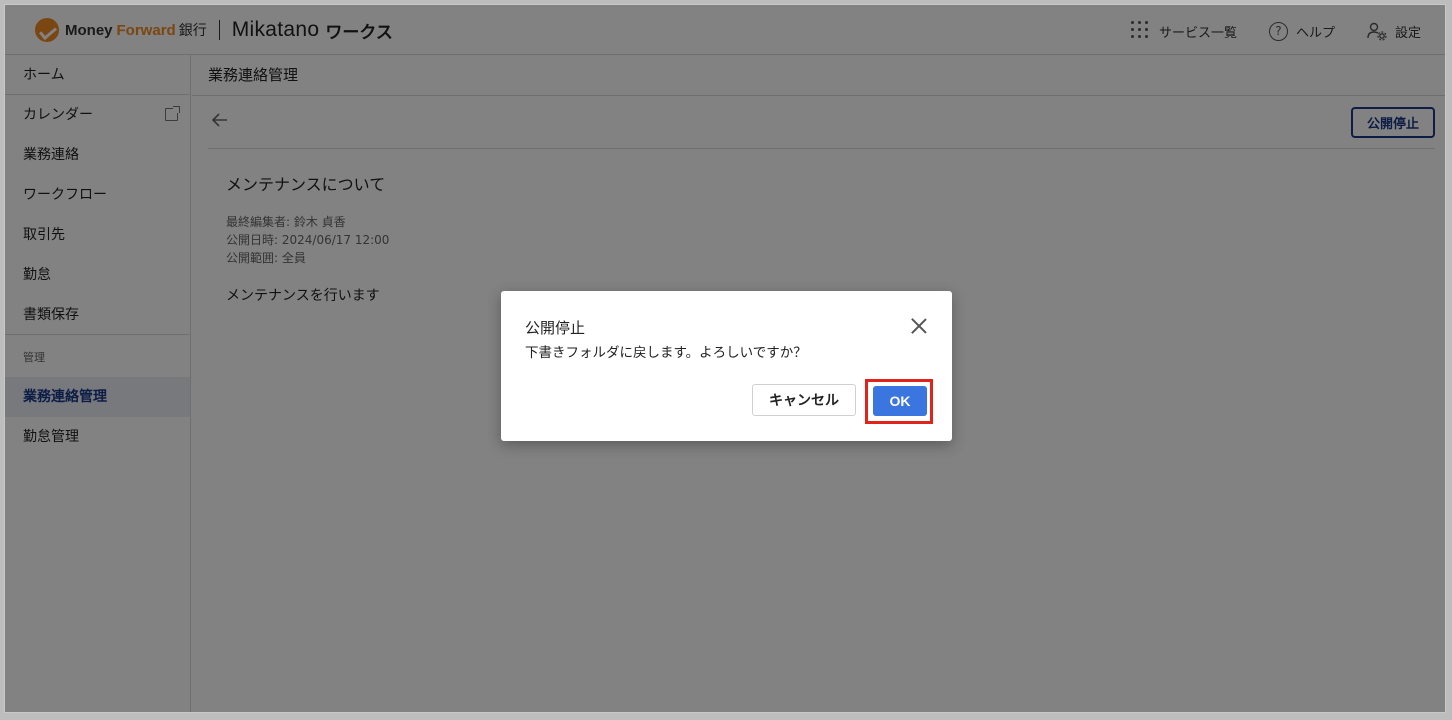 This screenshot has height=720, width=1452. Describe the element at coordinates (666, 353) in the screenshot. I see `dialog-message: 下書きフォルダに戻します。よろしいですか？` at that location.